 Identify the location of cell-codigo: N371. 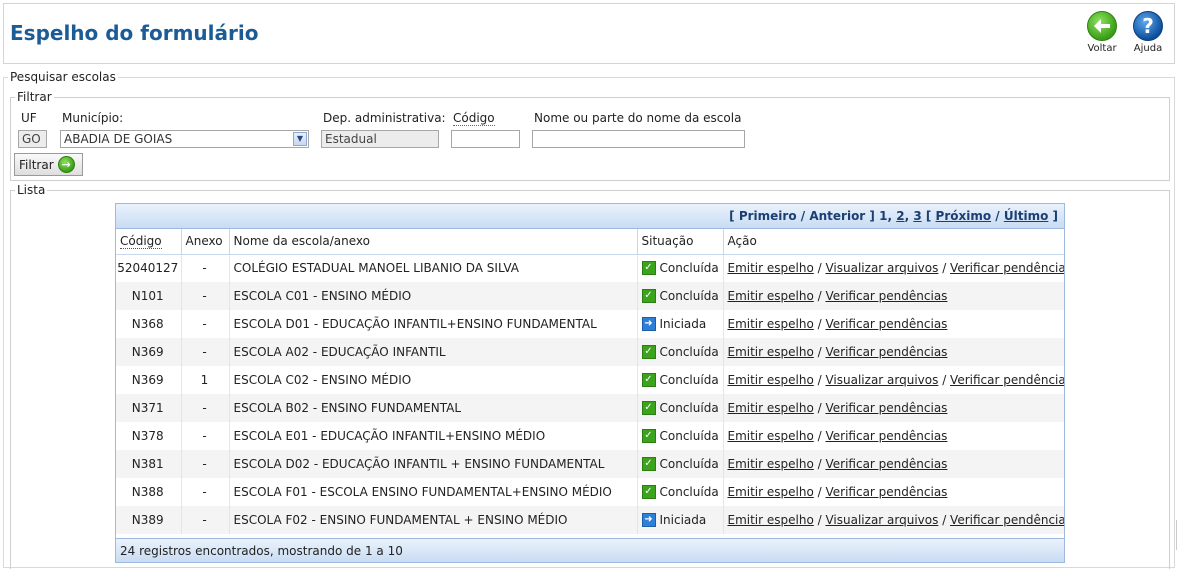
(149, 408).